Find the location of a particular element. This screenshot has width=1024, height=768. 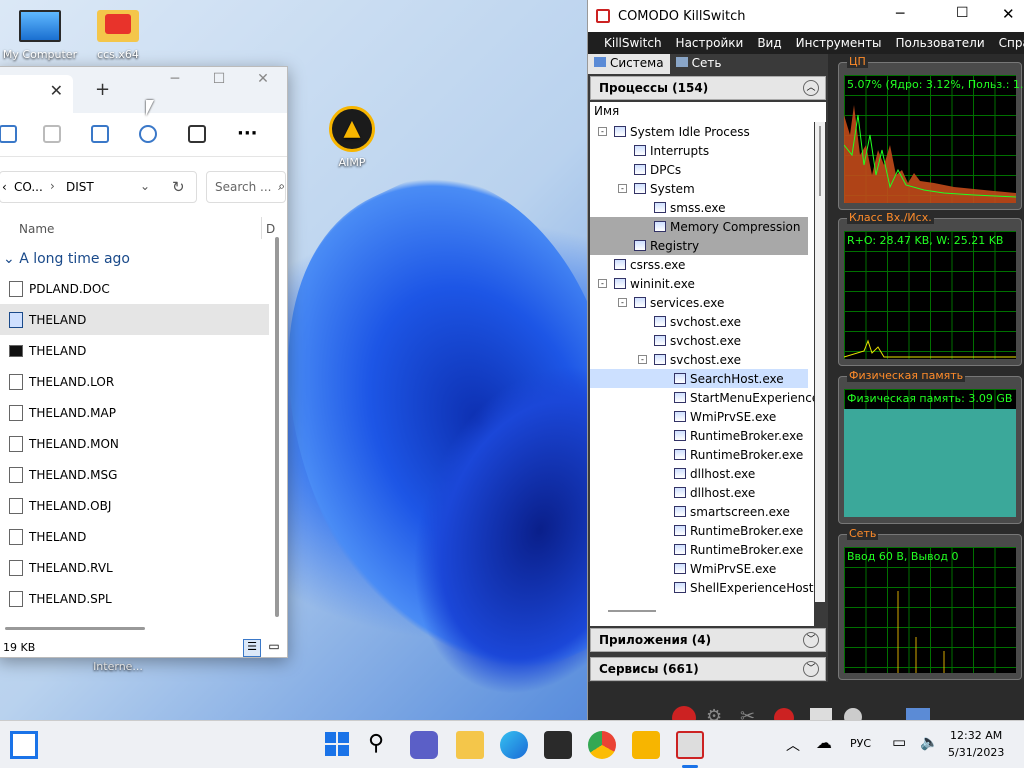

column-divider is located at coordinates (261, 228).